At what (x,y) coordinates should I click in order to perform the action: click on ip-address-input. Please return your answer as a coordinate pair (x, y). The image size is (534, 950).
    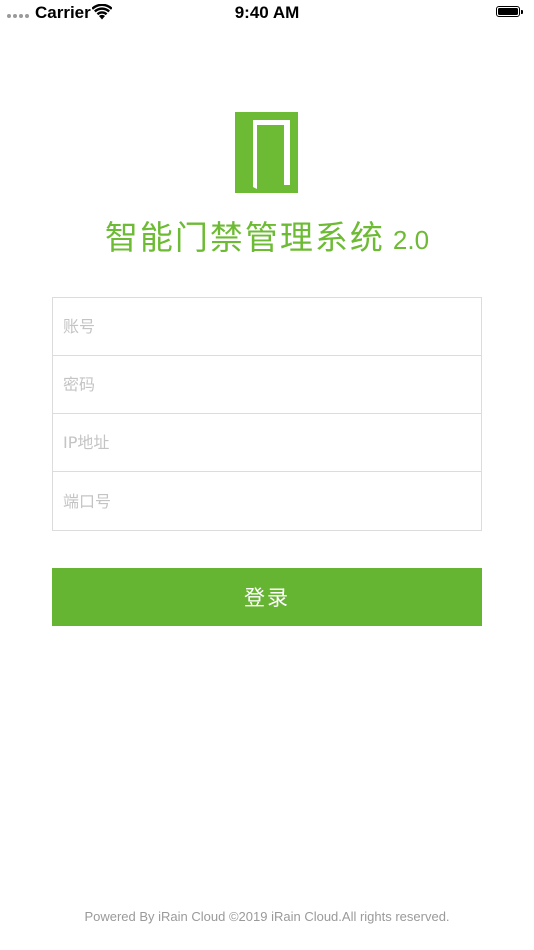
    Looking at the image, I should click on (267, 442).